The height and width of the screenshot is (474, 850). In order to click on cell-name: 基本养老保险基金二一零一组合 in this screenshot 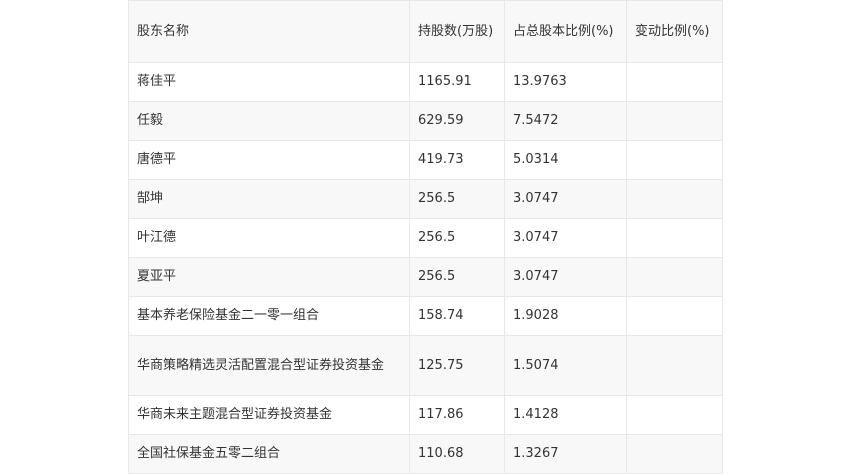, I will do `click(269, 316)`.